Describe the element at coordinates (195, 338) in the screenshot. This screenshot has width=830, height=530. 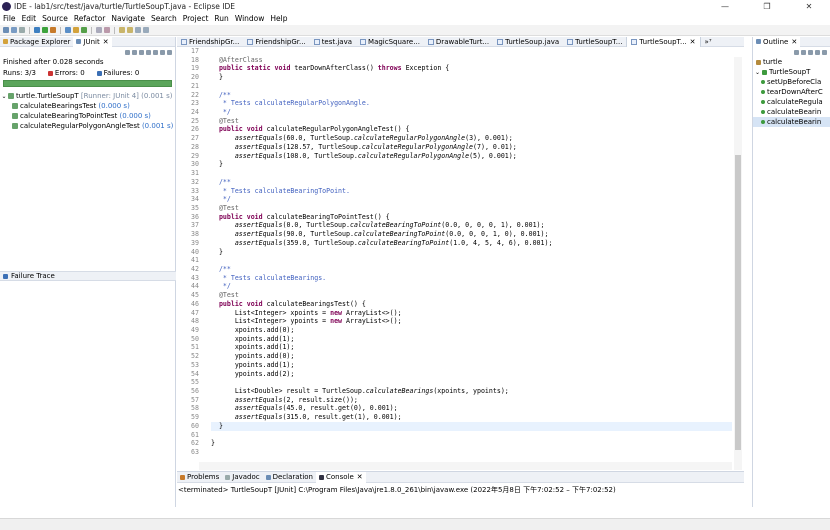
I see `line-number: 50` at that location.